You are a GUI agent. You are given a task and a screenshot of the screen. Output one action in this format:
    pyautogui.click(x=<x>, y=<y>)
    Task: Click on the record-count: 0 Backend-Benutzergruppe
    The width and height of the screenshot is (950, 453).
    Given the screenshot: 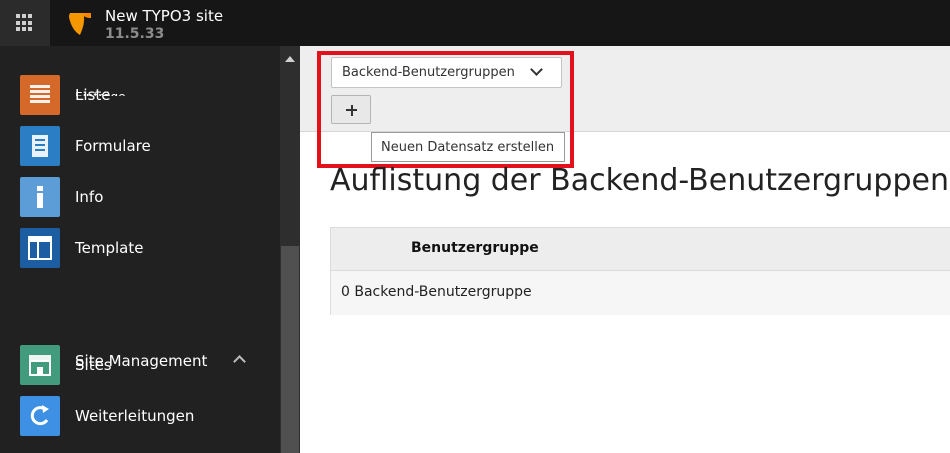 What is the action you would take?
    pyautogui.click(x=436, y=292)
    